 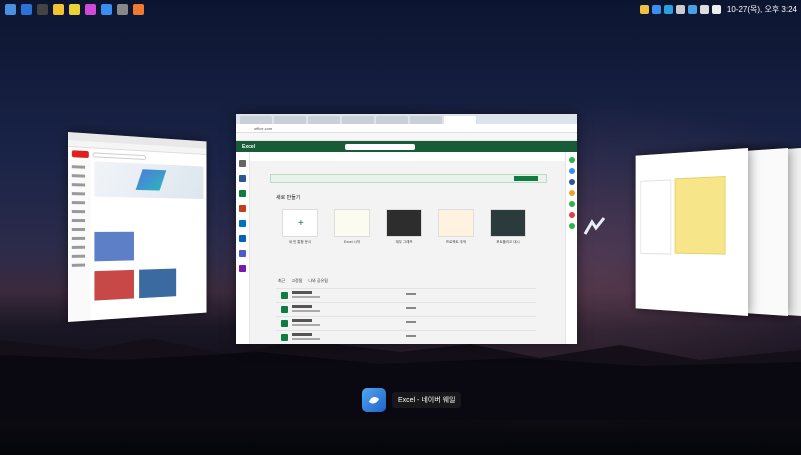 What do you see at coordinates (380, 146) in the screenshot?
I see `search-input` at bounding box center [380, 146].